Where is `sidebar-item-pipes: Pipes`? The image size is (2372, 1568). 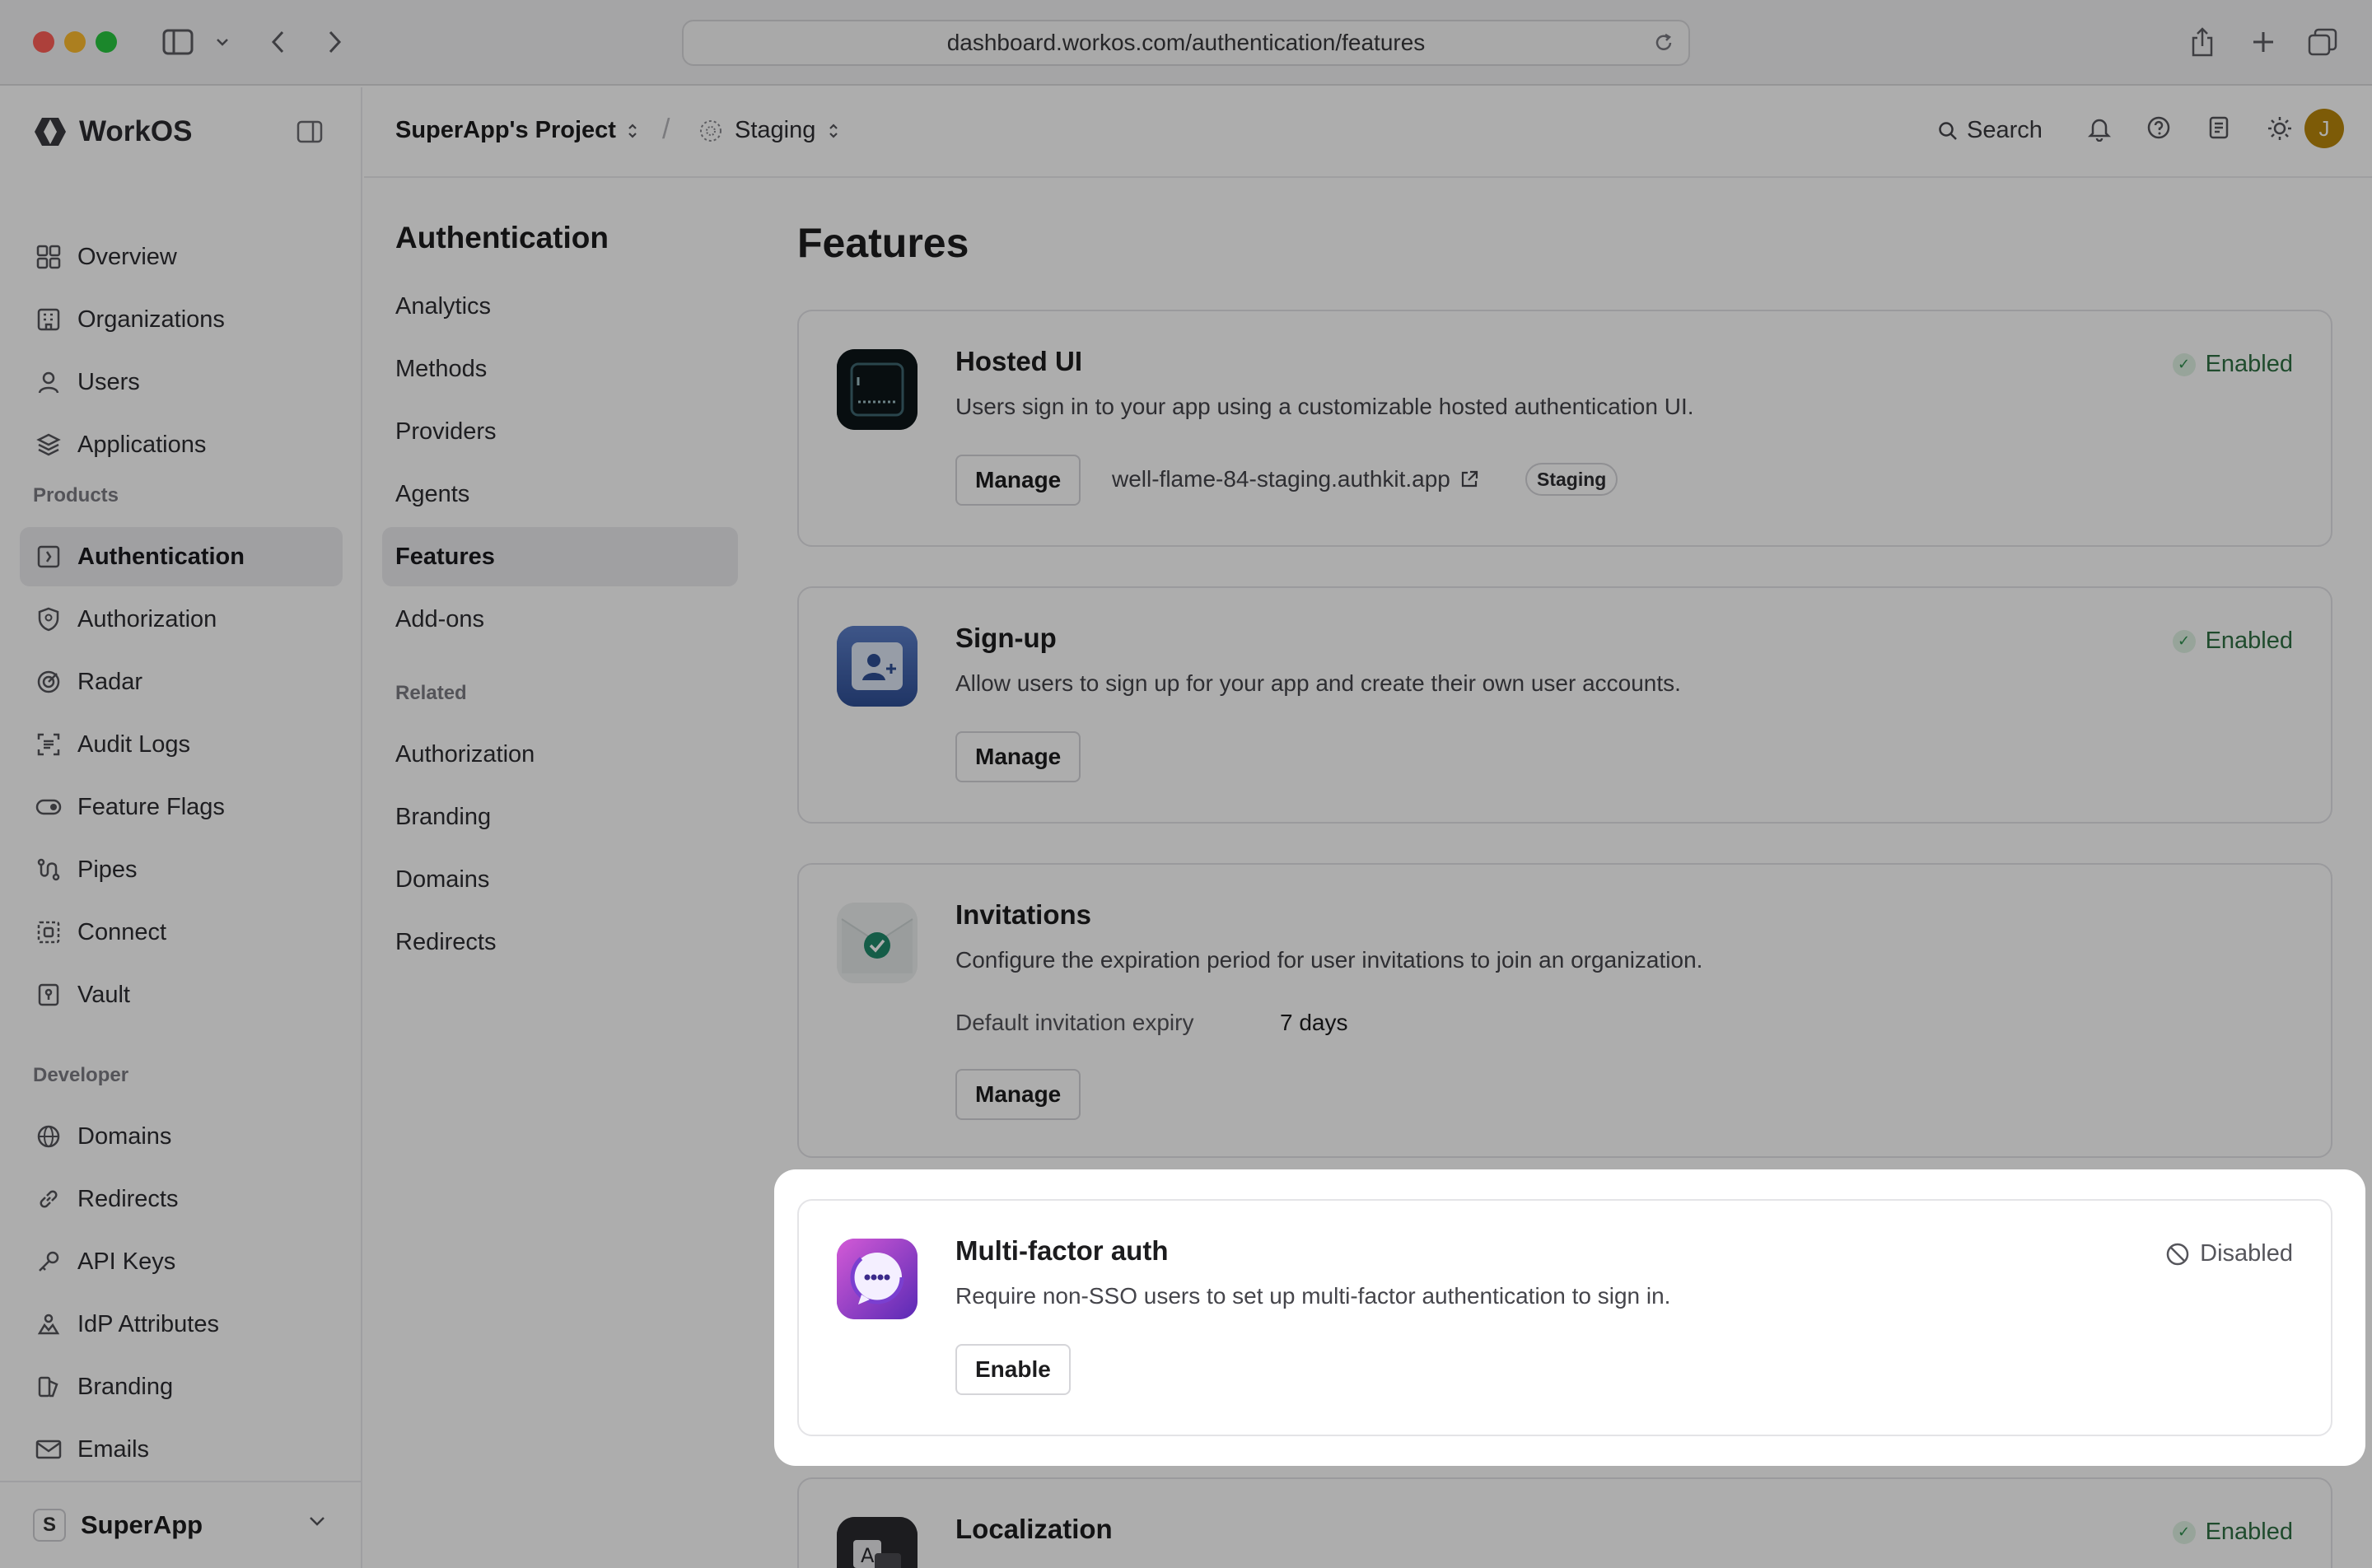
sidebar-item-pipes: Pipes is located at coordinates (181, 869).